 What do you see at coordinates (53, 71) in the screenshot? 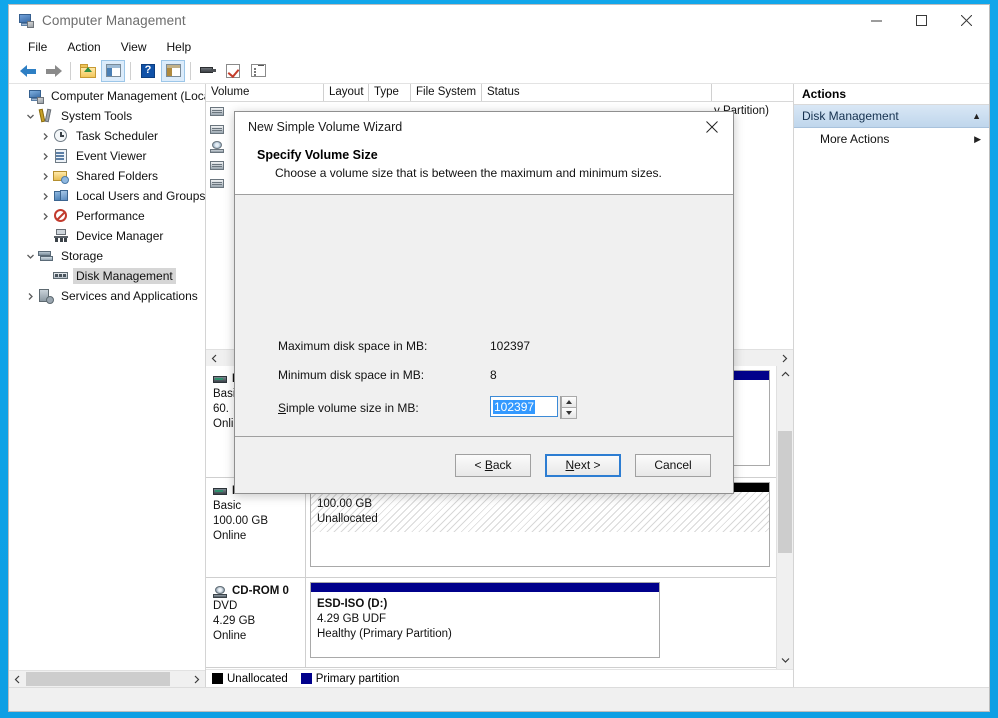
I see `forward-button` at bounding box center [53, 71].